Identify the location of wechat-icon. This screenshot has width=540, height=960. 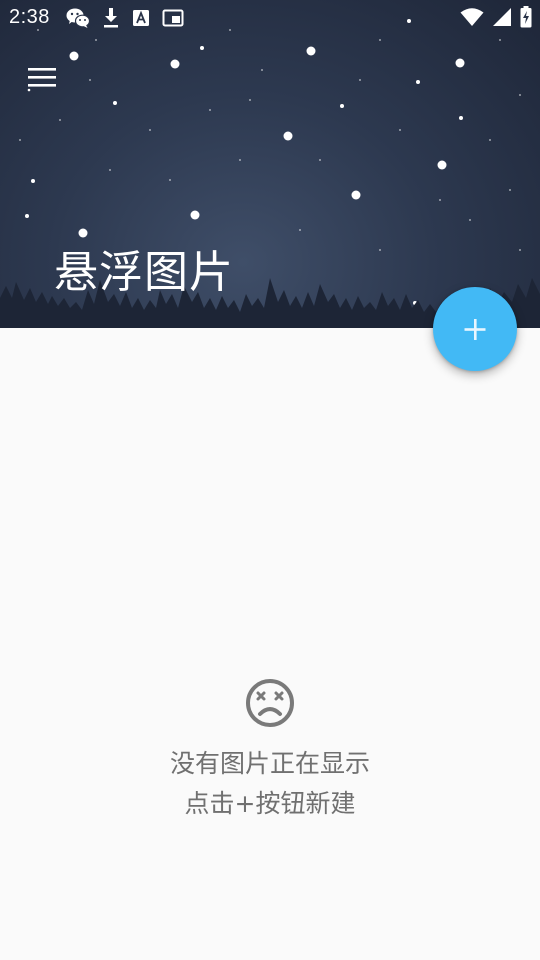
(78, 18).